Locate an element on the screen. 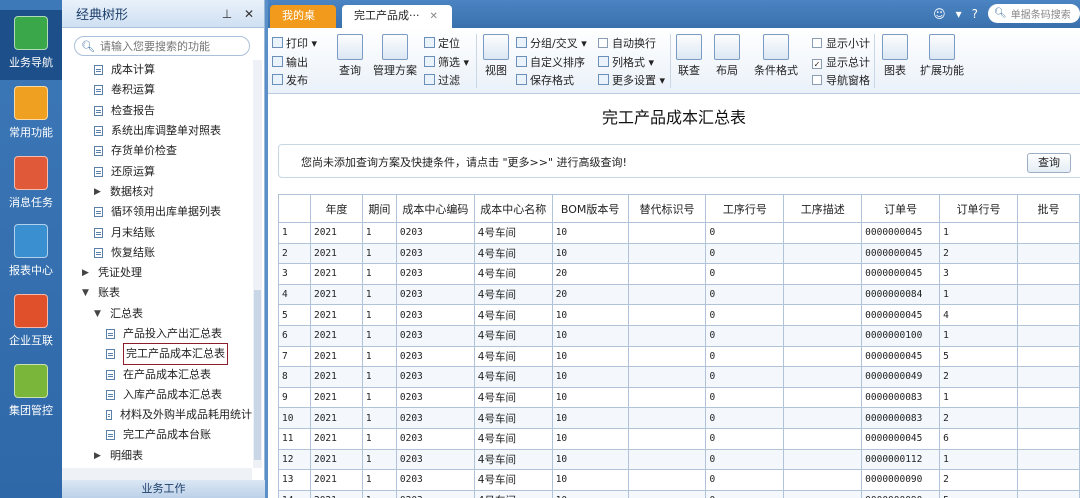 The image size is (1080, 498). locate-button: 定位 is located at coordinates (442, 43).